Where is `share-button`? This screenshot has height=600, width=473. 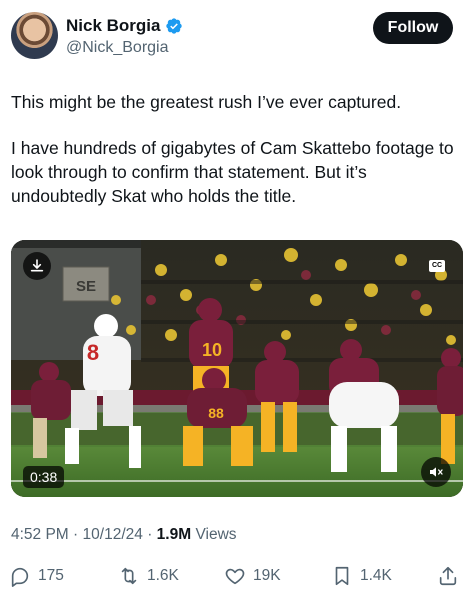
share-button is located at coordinates (448, 576).